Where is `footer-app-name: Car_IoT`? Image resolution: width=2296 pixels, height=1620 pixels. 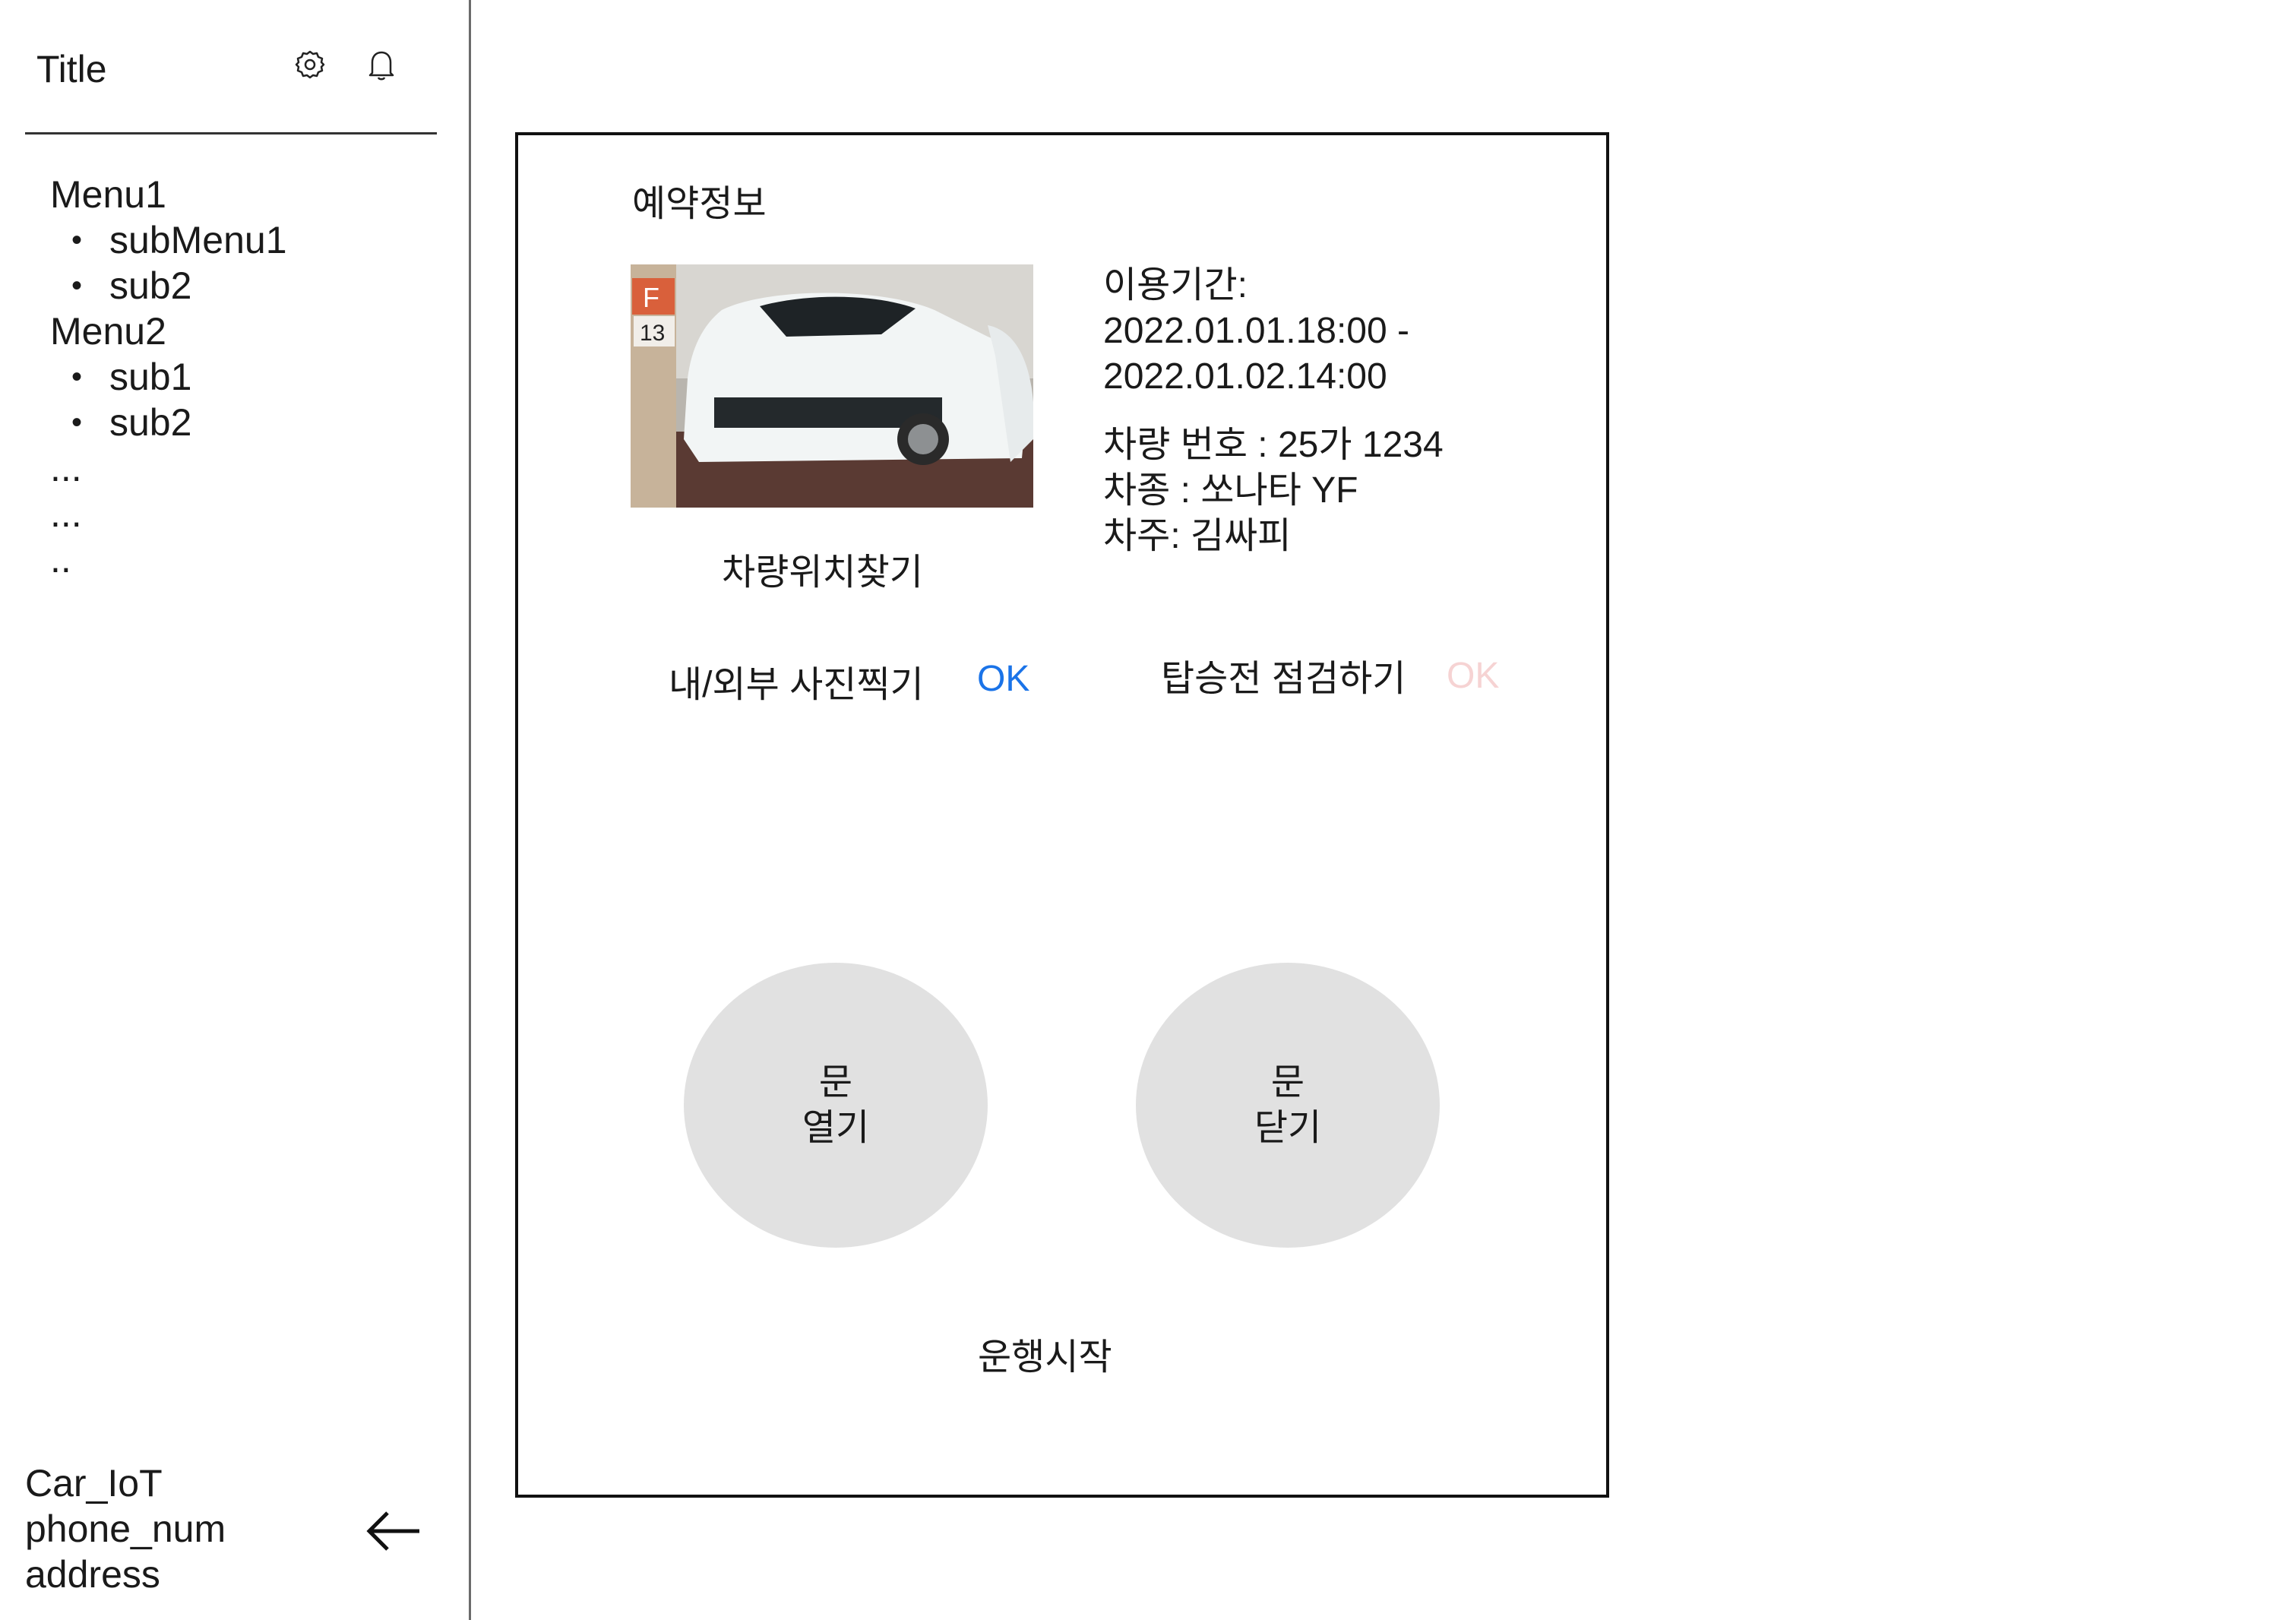
footer-app-name: Car_IoT is located at coordinates (94, 1483).